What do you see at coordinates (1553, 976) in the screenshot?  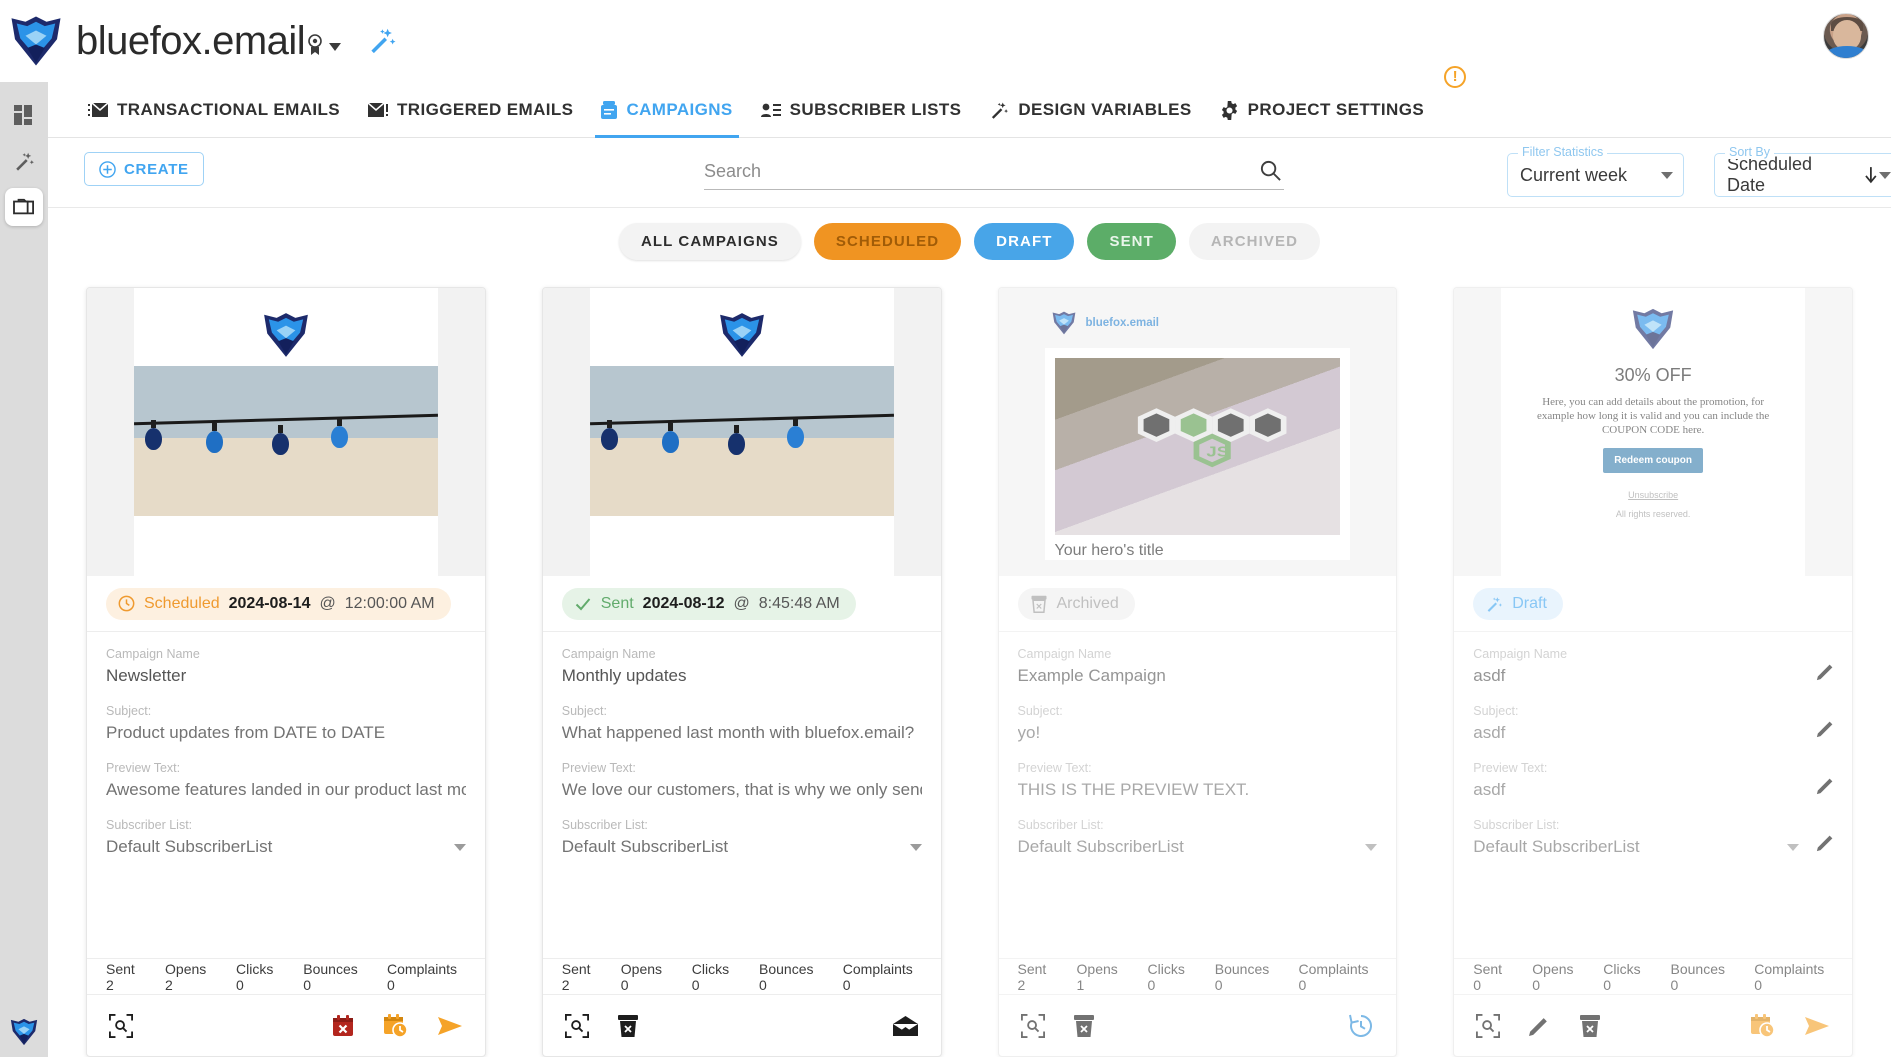 I see `stat-opens: Opens 0` at bounding box center [1553, 976].